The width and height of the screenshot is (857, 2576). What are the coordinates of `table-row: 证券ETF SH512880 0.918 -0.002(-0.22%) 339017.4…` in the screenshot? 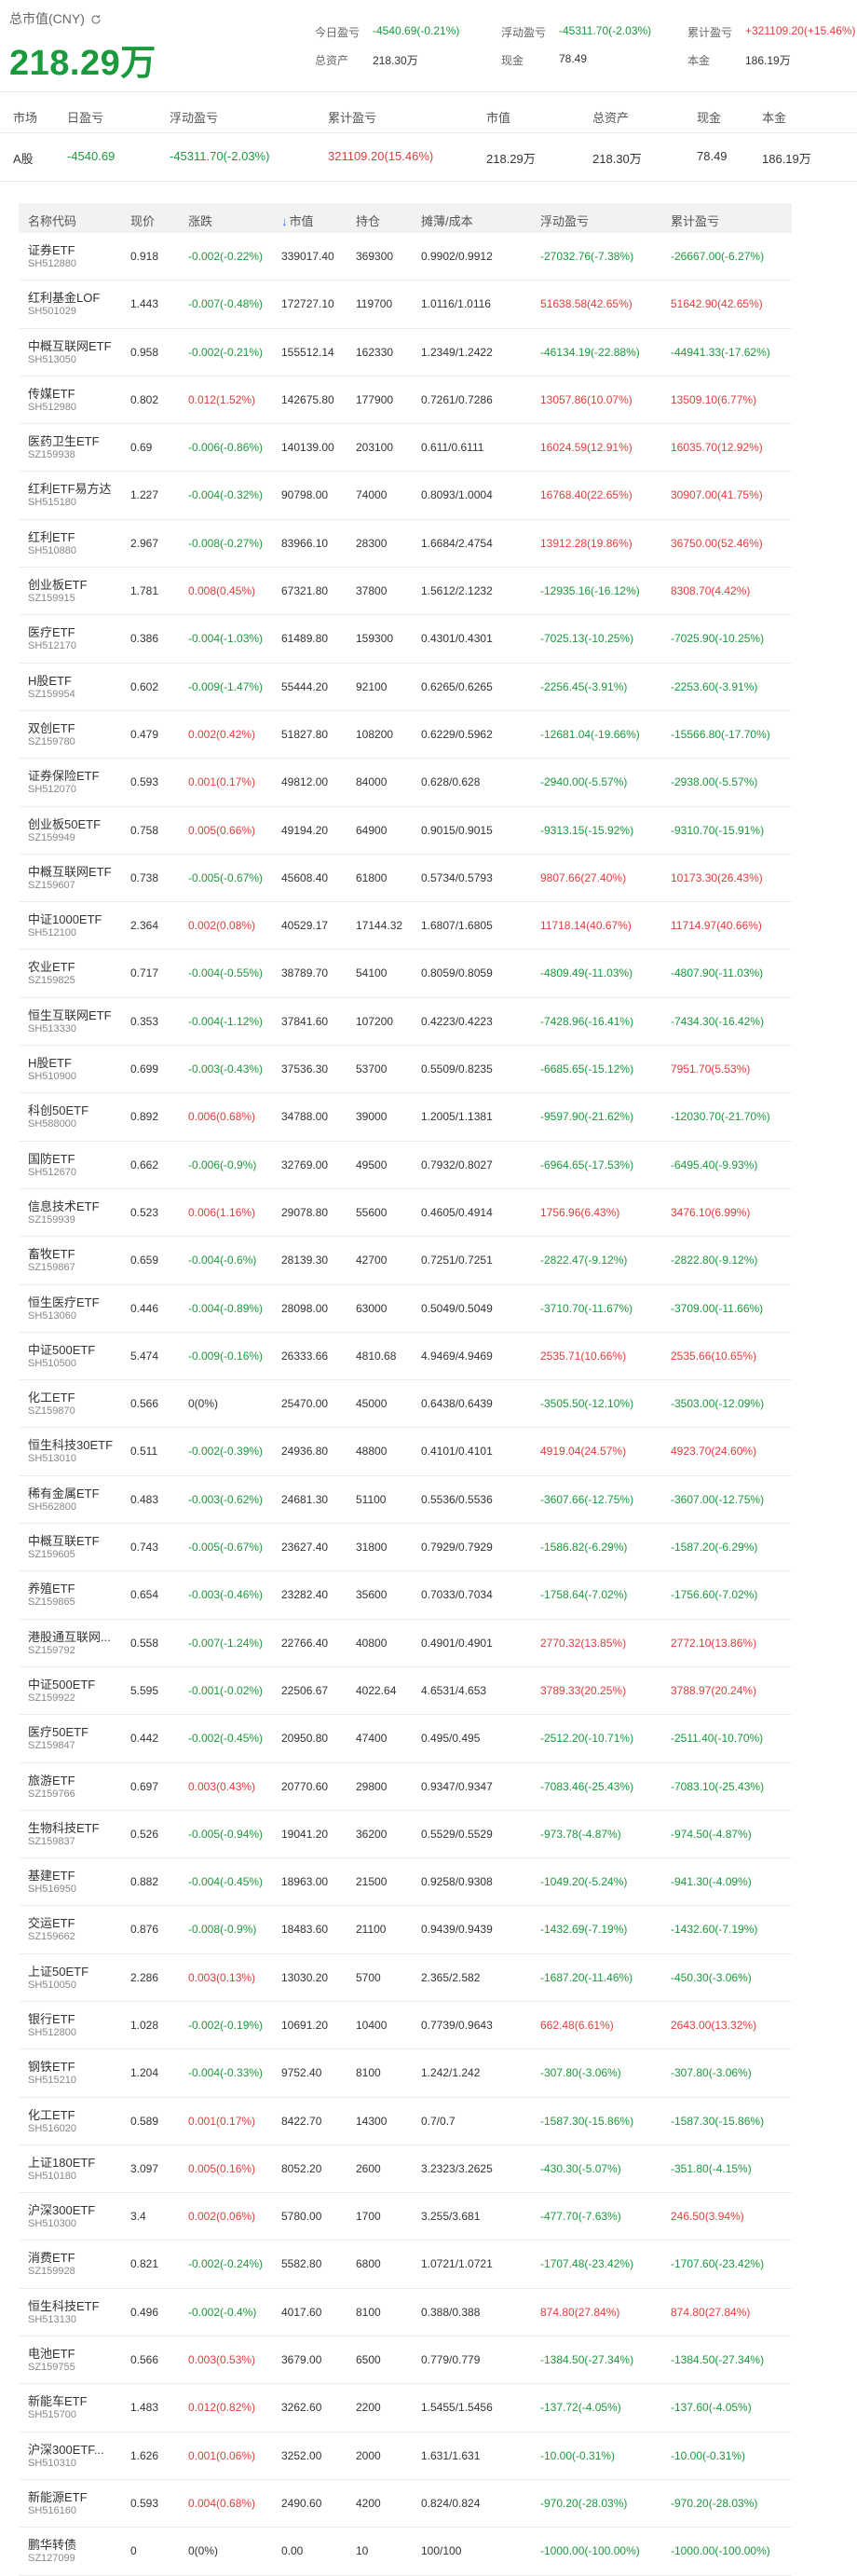 It's located at (406, 257).